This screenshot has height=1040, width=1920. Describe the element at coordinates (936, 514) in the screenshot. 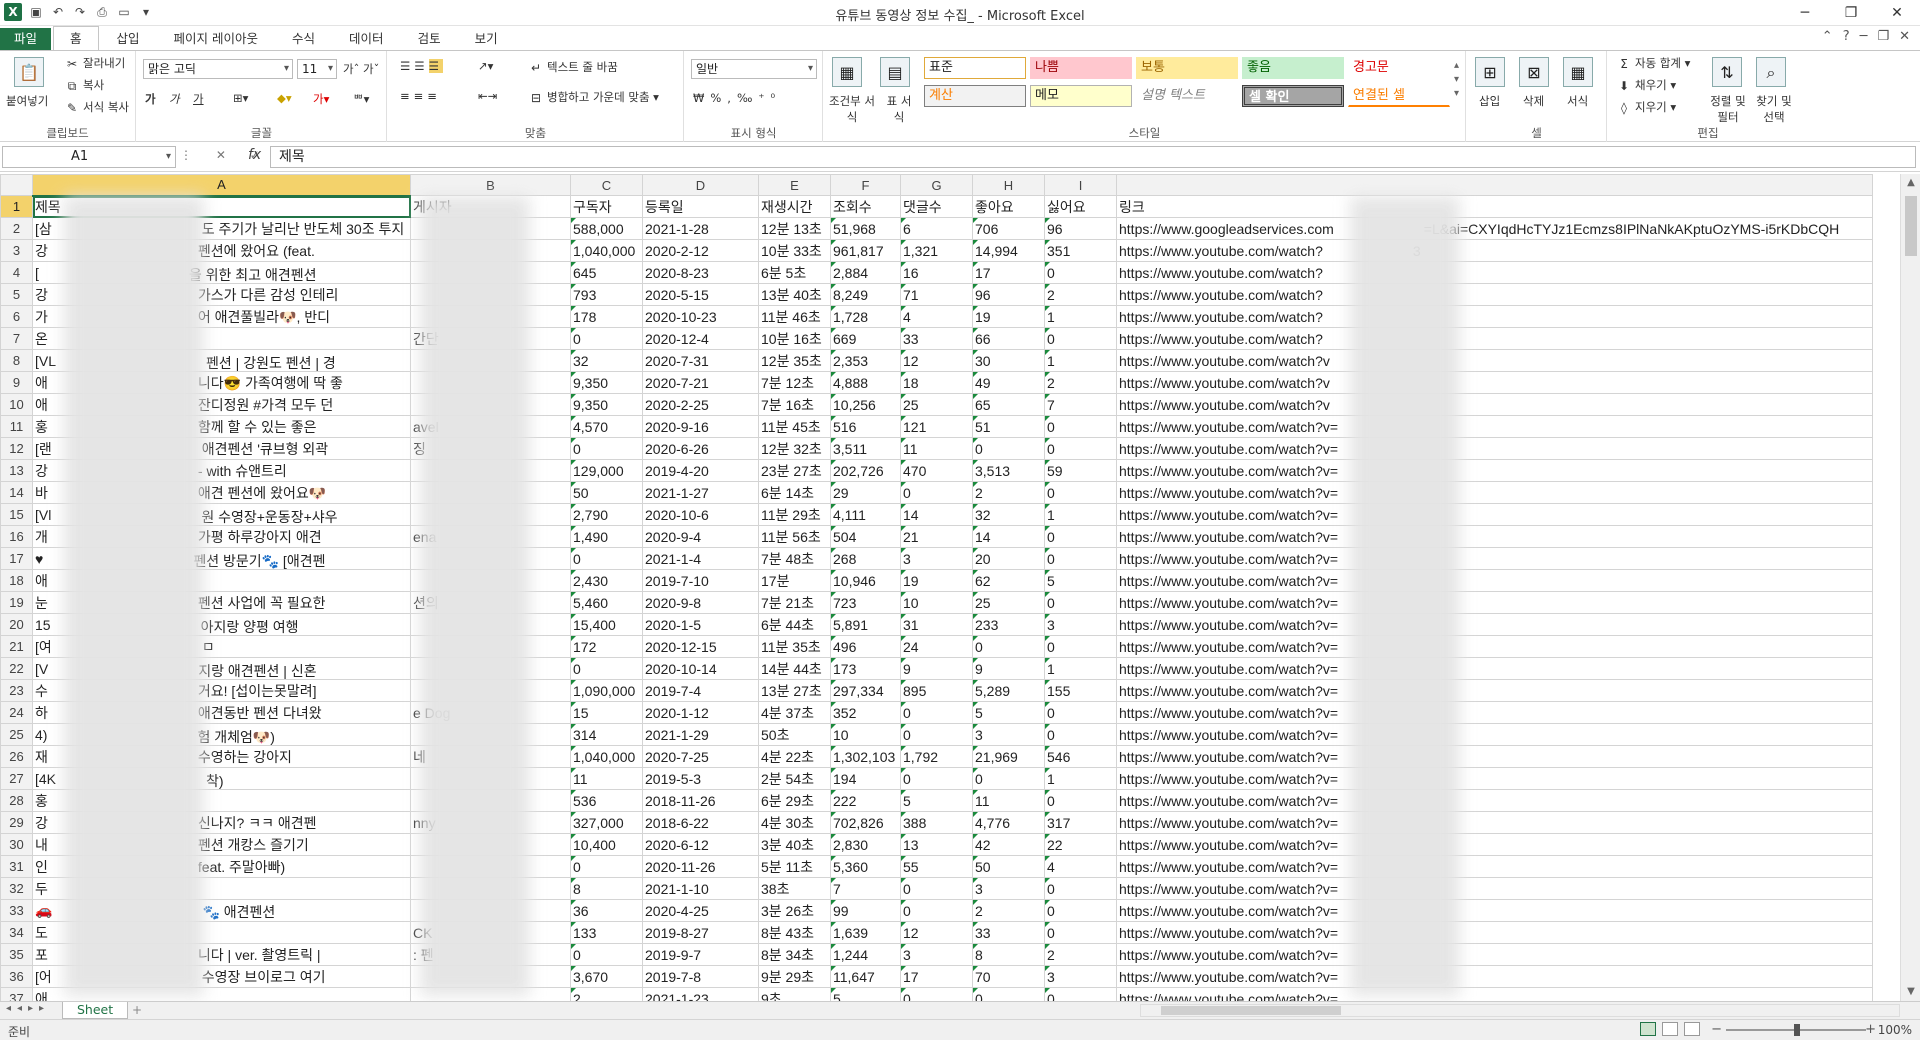

I see `cell-g: 14` at that location.